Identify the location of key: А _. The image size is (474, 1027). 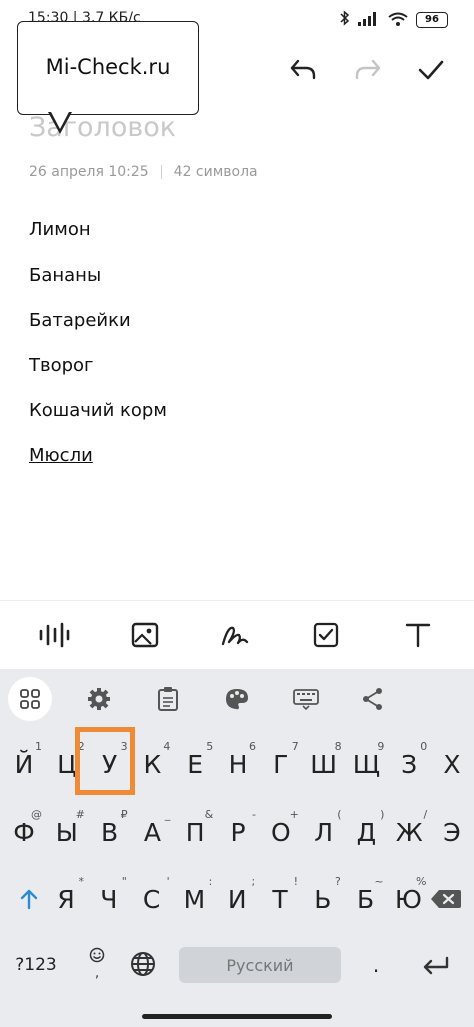
(152, 832).